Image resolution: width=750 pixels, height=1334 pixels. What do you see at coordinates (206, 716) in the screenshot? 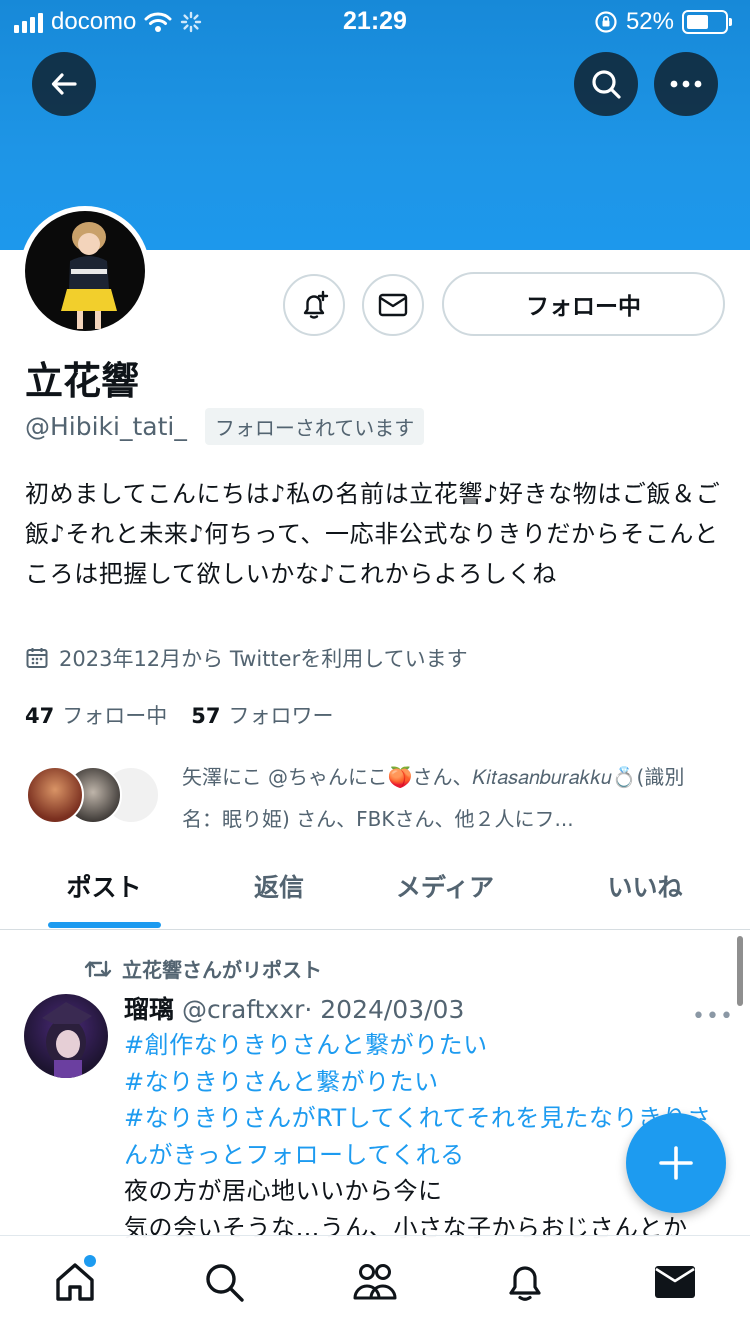
I see `followers-count: 57` at bounding box center [206, 716].